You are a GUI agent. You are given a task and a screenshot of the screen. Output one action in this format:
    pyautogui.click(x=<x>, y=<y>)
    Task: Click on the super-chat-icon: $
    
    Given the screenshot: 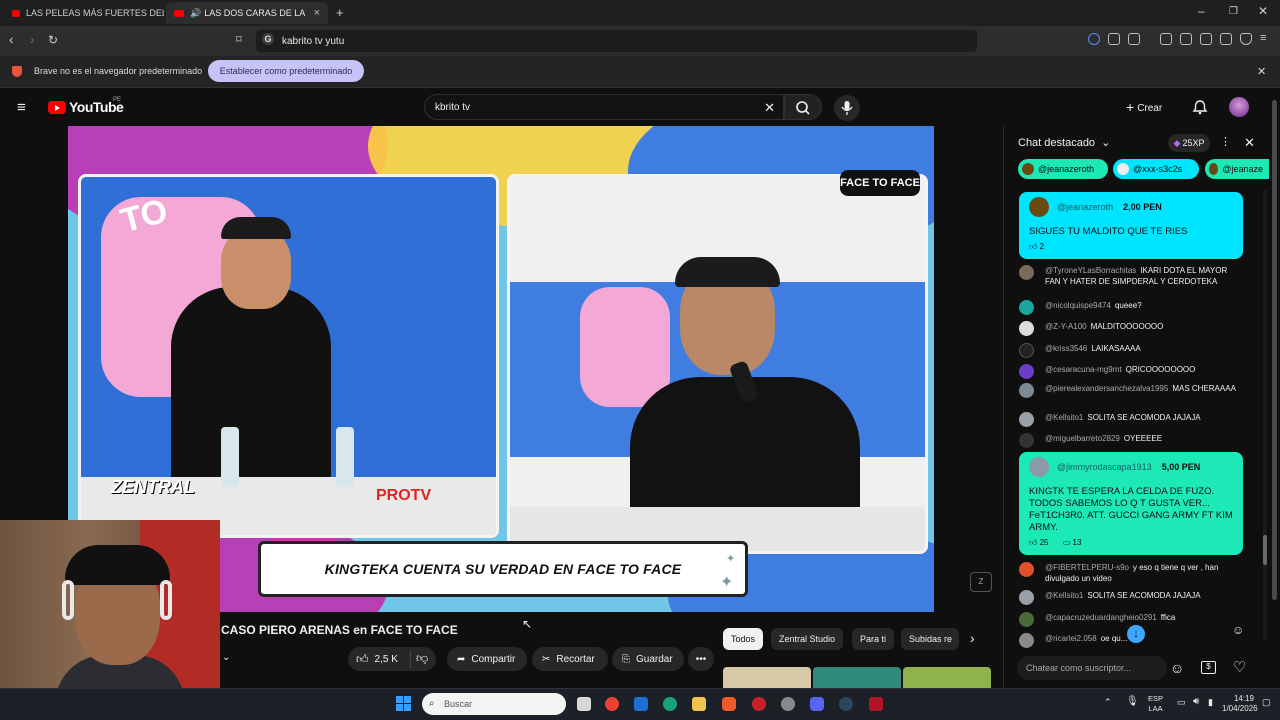 What is the action you would take?
    pyautogui.click(x=1208, y=667)
    